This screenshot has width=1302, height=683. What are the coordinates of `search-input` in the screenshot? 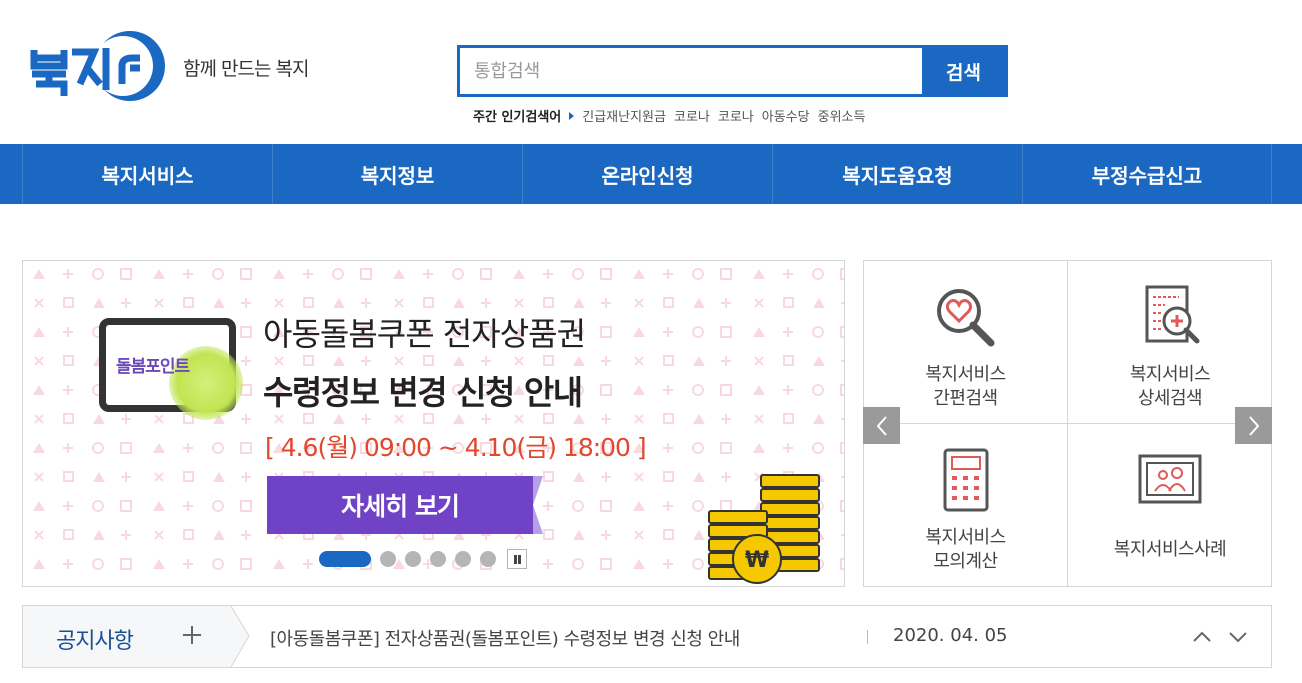 It's located at (691, 71).